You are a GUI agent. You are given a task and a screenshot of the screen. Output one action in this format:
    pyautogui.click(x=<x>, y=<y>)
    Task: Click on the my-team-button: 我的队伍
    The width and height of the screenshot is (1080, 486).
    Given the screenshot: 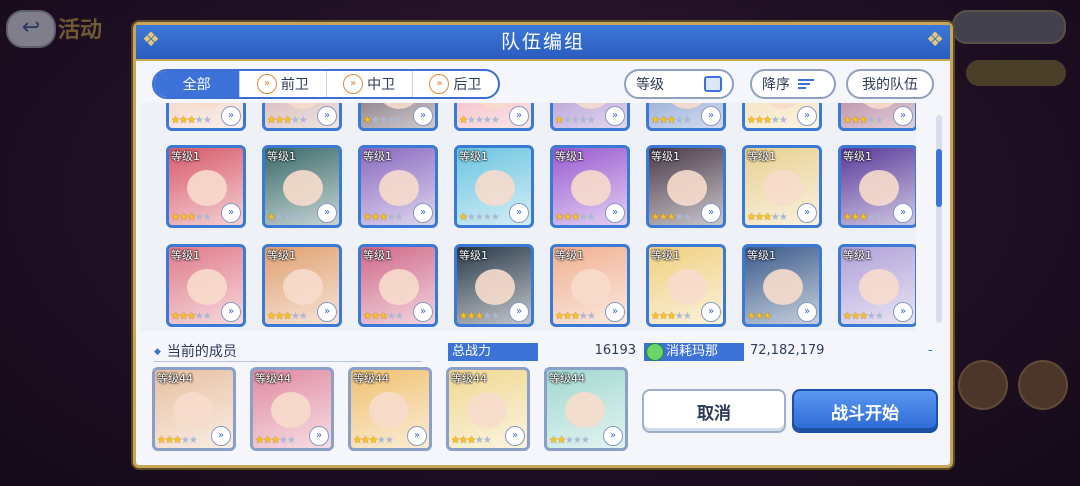 What is the action you would take?
    pyautogui.click(x=890, y=84)
    